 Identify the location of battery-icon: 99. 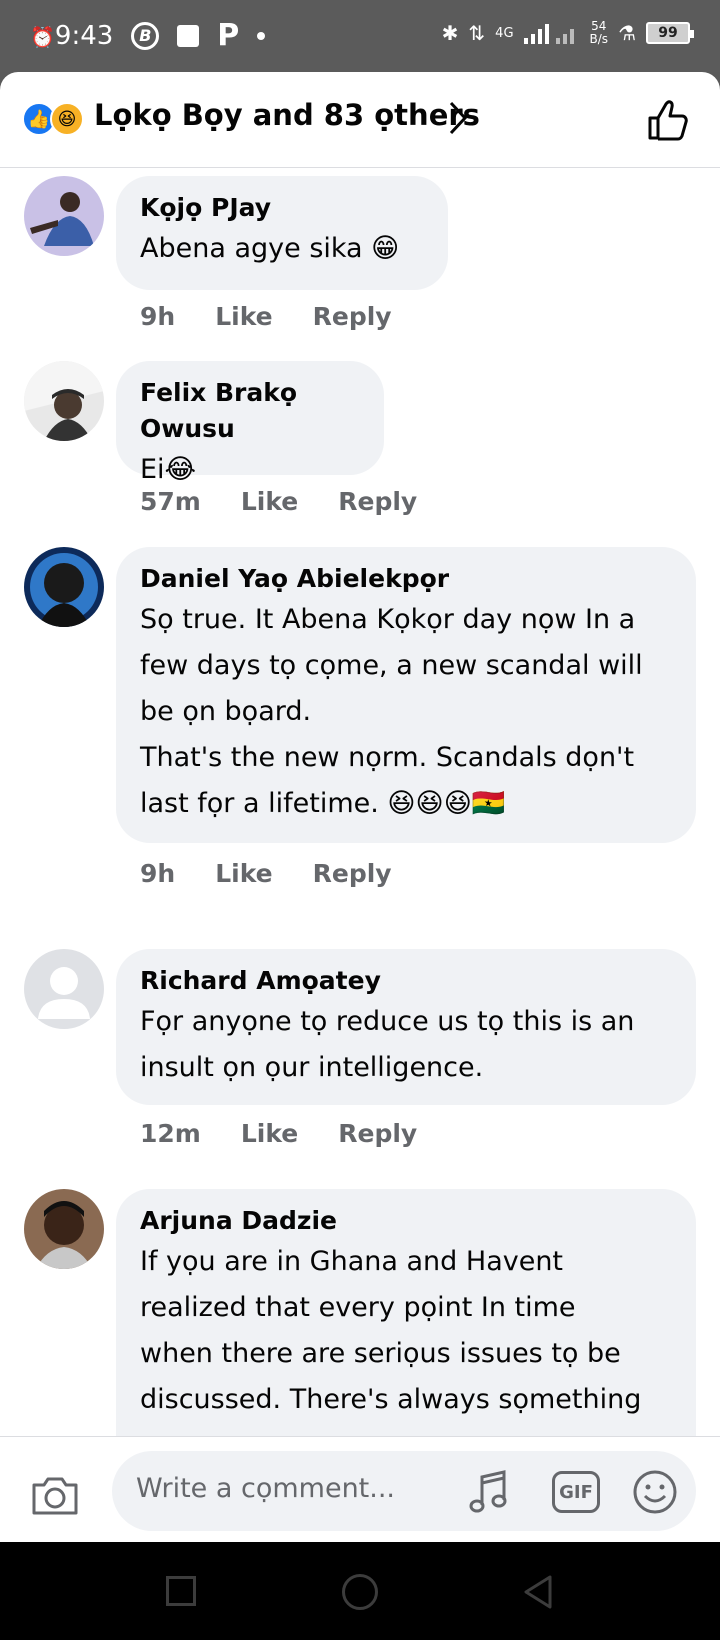
(670, 33).